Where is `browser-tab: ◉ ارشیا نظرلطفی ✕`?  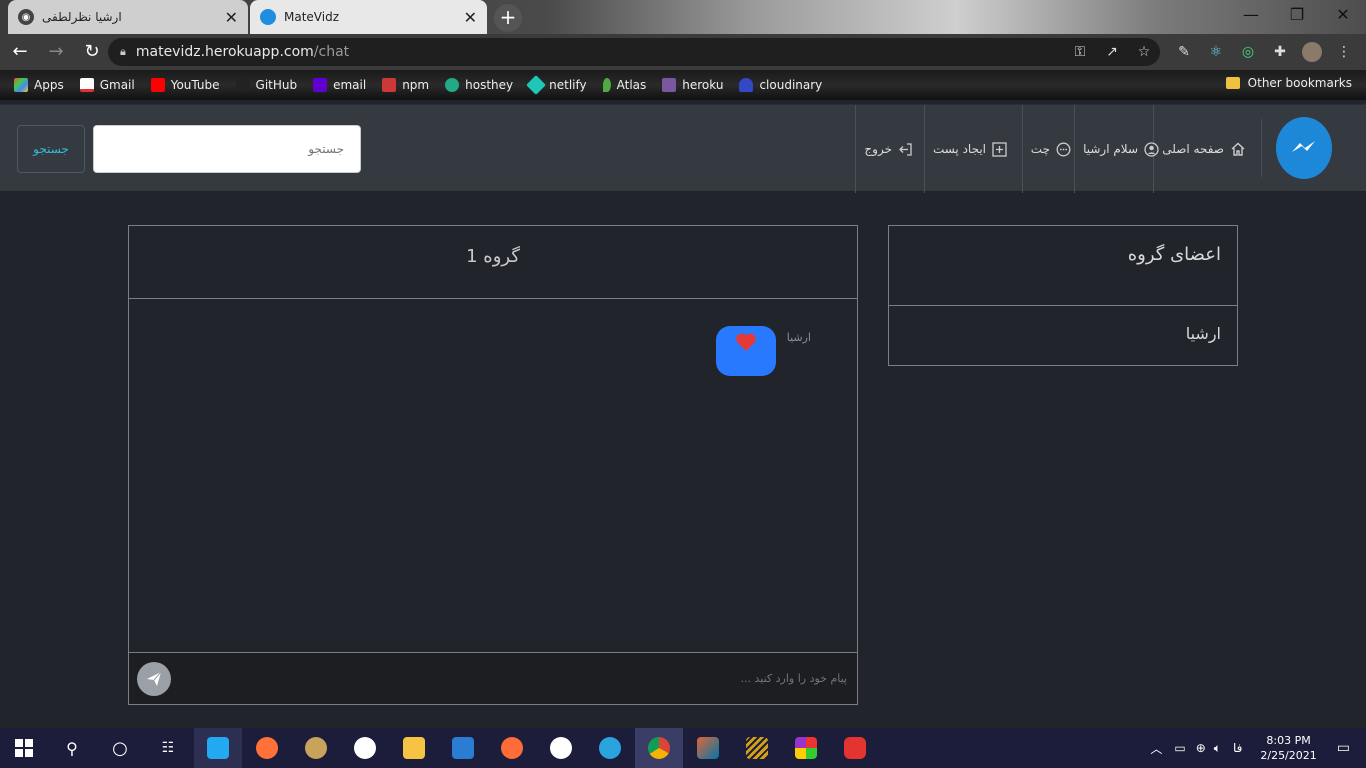
browser-tab: ◉ ارشیا نظرلطفی ✕ is located at coordinates (128, 17).